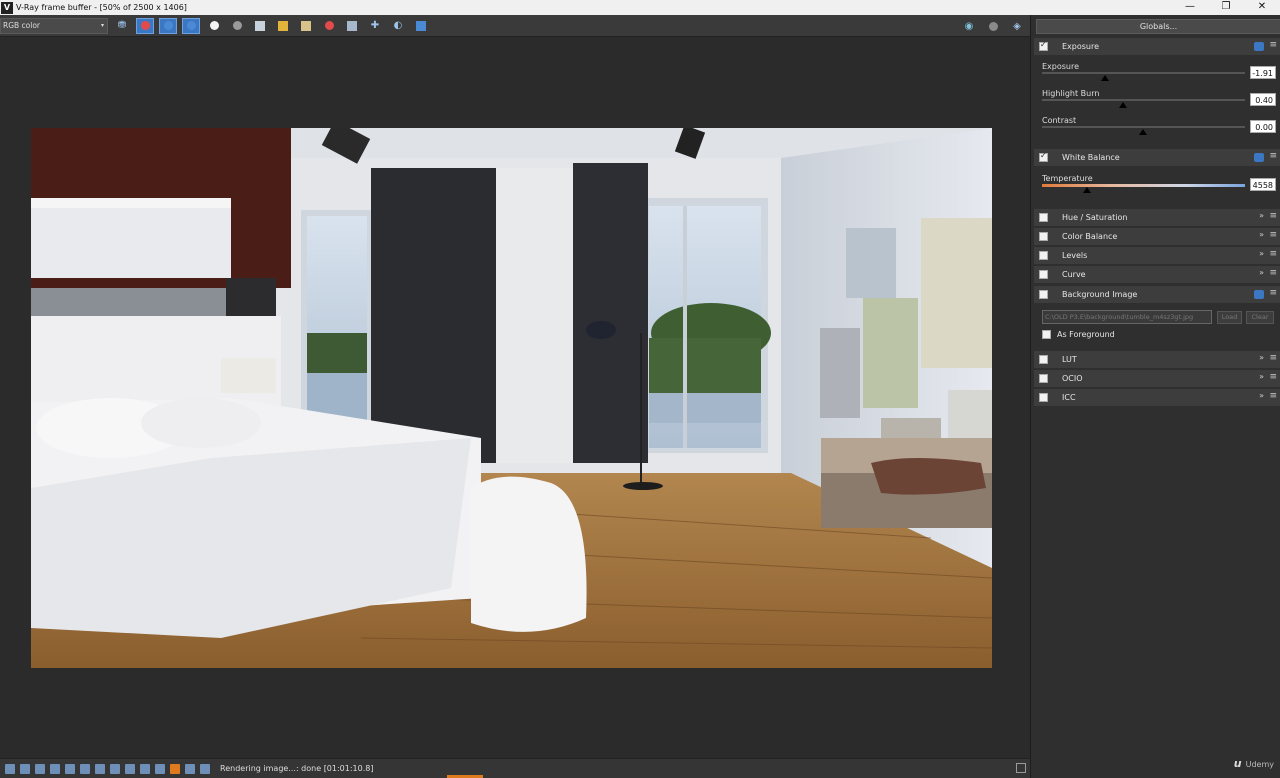 This screenshot has width=1280, height=778. I want to click on minimize-button: —, so click(1190, 7).